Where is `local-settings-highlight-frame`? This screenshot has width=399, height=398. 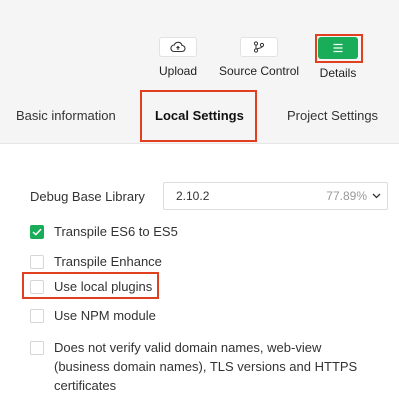 local-settings-highlight-frame is located at coordinates (198, 116).